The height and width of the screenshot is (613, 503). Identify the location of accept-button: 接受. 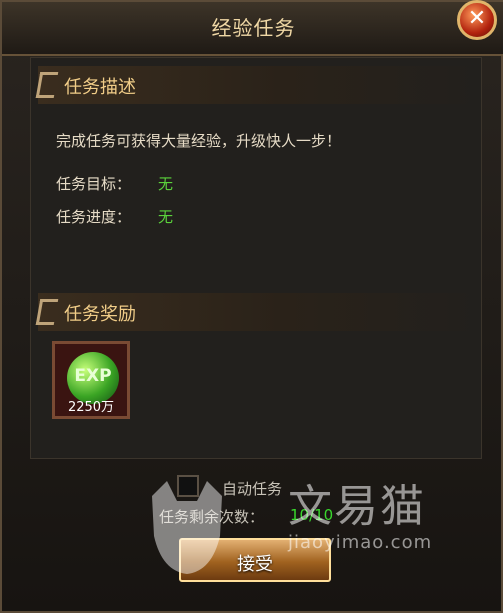
(255, 560).